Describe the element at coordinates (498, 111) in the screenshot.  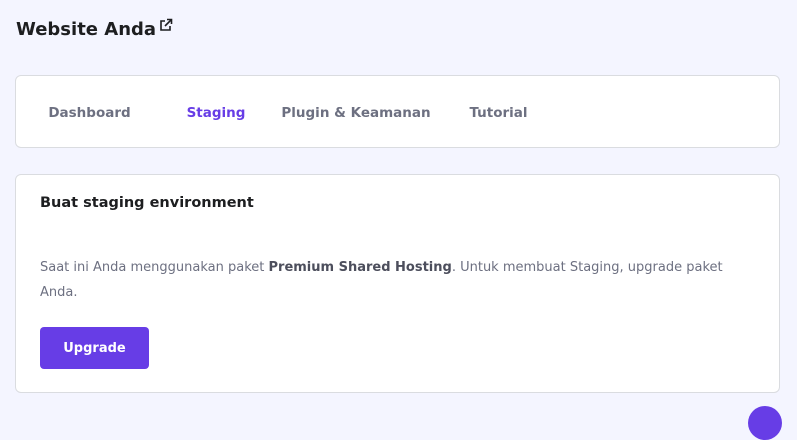
I see `tab-tutorial: Tutorial` at that location.